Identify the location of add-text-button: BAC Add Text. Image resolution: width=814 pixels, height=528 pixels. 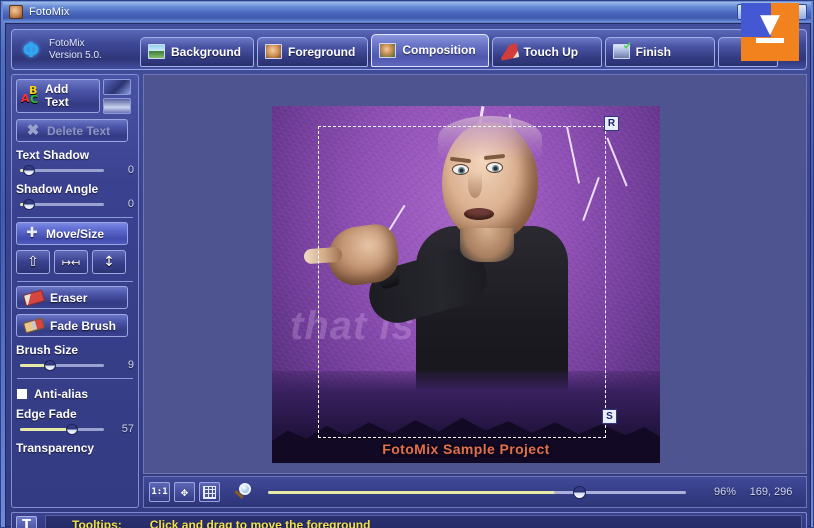
(58, 96).